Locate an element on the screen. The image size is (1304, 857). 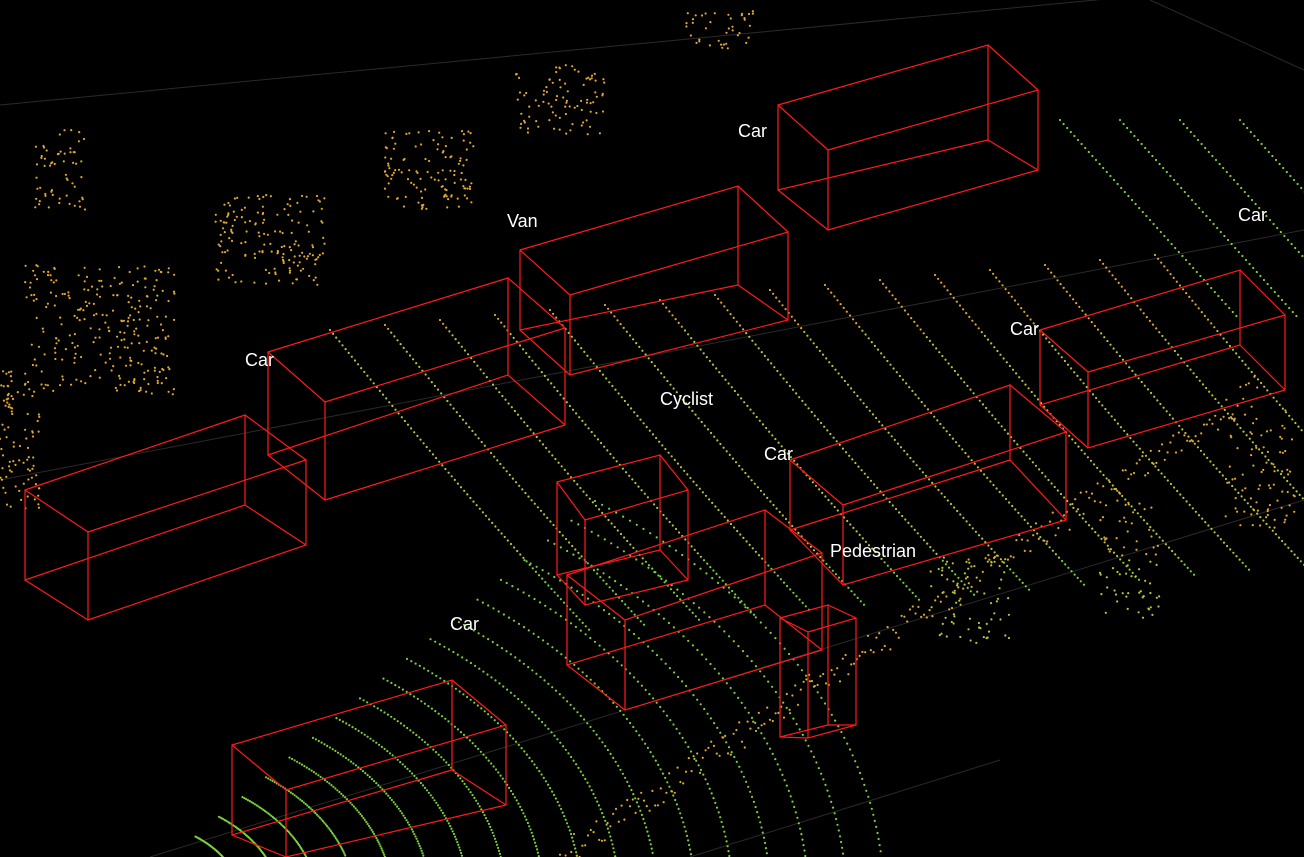
label-pedestrian: Pedestrian is located at coordinates (873, 551).